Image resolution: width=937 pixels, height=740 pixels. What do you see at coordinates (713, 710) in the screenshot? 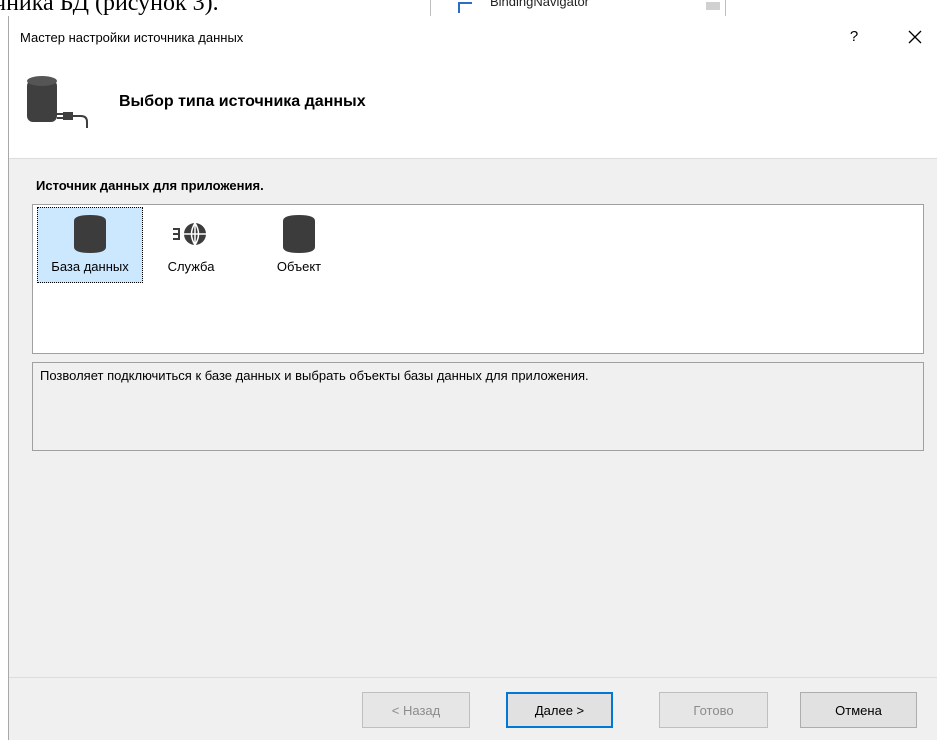
I see `finish-button: Готово` at bounding box center [713, 710].